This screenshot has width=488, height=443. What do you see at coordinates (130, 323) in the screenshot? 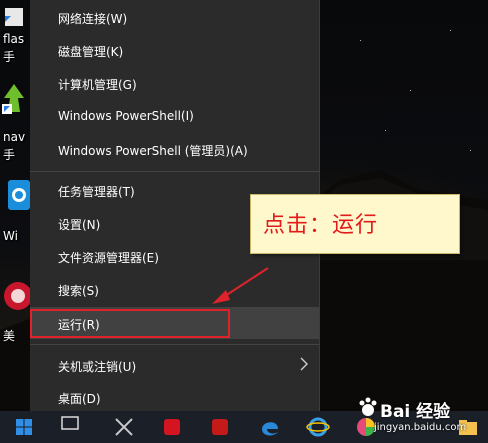
I see `run-highlight-box` at bounding box center [130, 323].